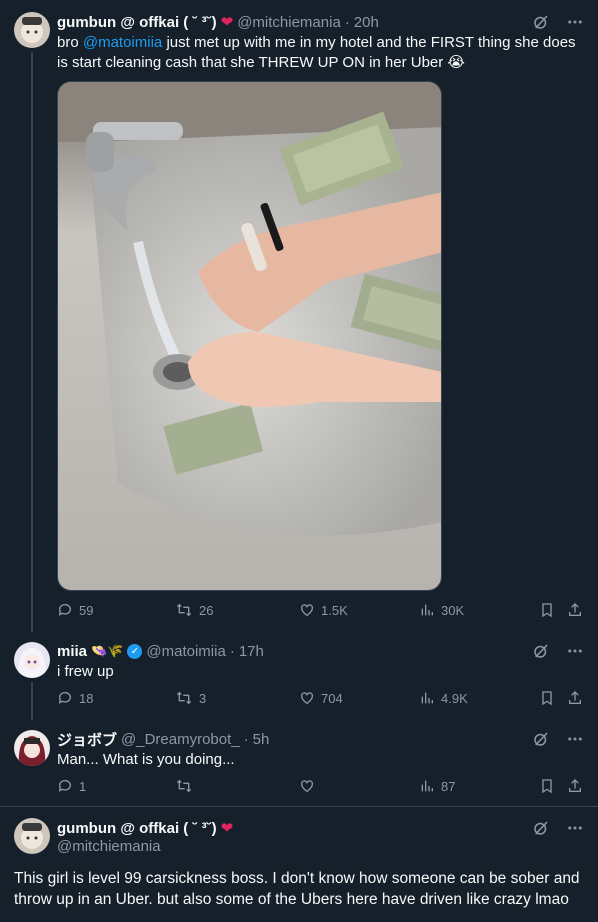 The width and height of the screenshot is (598, 922). What do you see at coordinates (85, 671) in the screenshot?
I see `tweet-text: i frew up` at bounding box center [85, 671].